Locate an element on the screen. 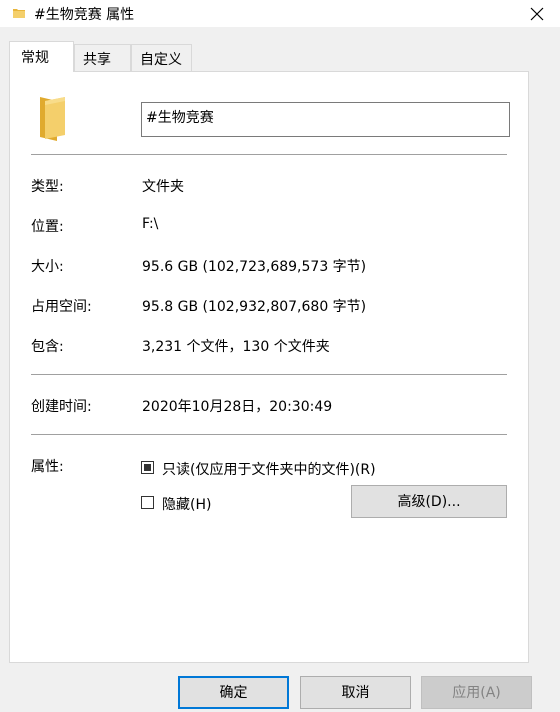 This screenshot has width=560, height=712. size-label: 大小: is located at coordinates (47, 267).